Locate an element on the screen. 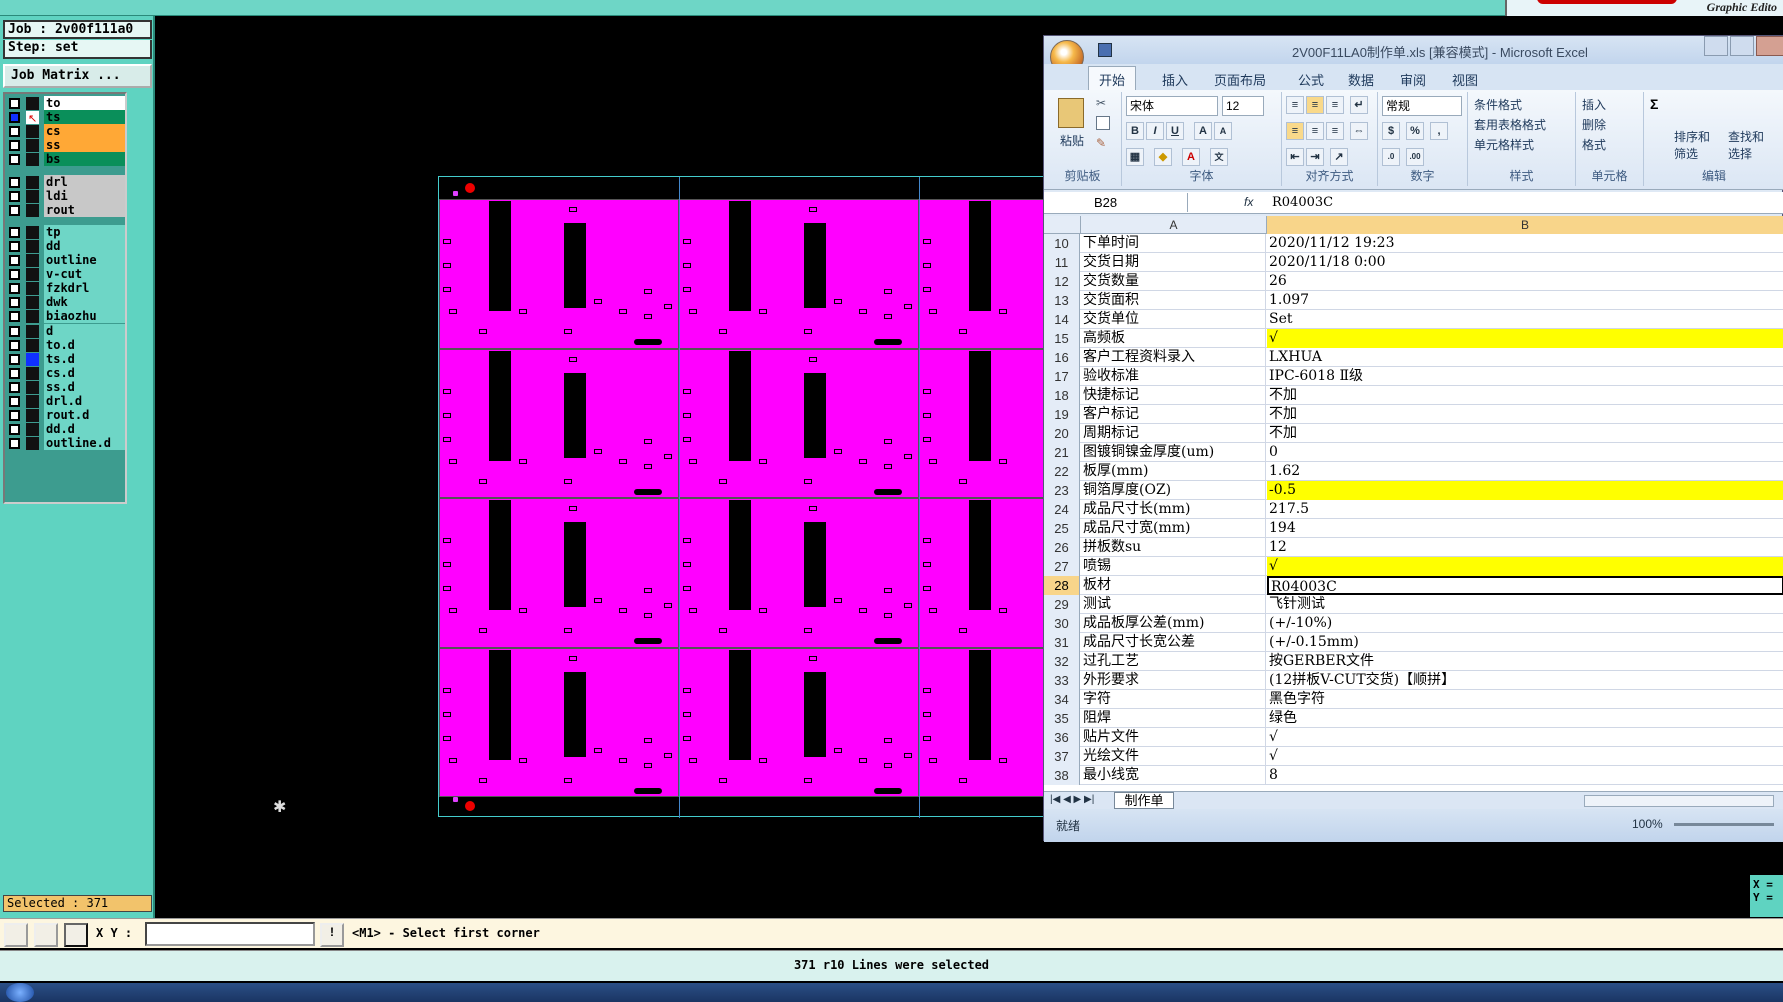 This screenshot has width=1783, height=1002. layer-row-drl-d: drl.d is located at coordinates (66, 401).